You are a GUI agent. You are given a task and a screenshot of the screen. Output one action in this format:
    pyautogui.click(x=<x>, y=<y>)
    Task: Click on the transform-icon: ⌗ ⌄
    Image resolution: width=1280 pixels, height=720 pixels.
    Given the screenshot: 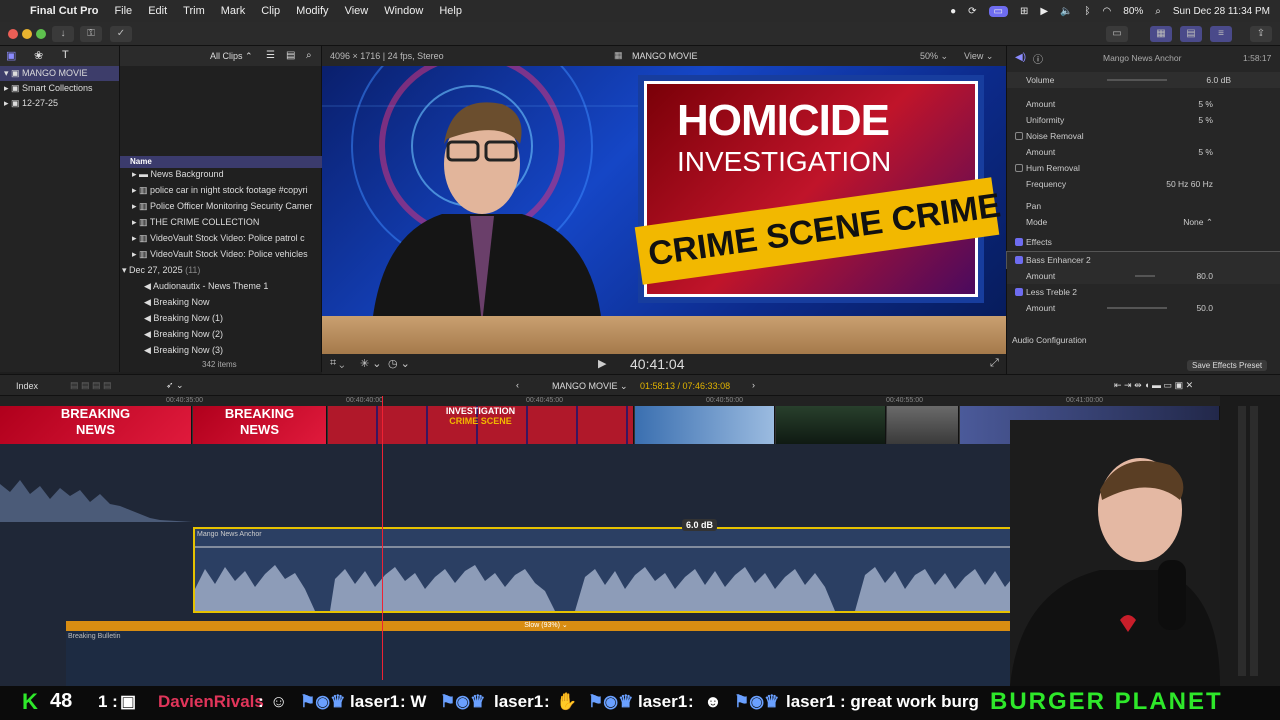 What is the action you would take?
    pyautogui.click(x=337, y=363)
    